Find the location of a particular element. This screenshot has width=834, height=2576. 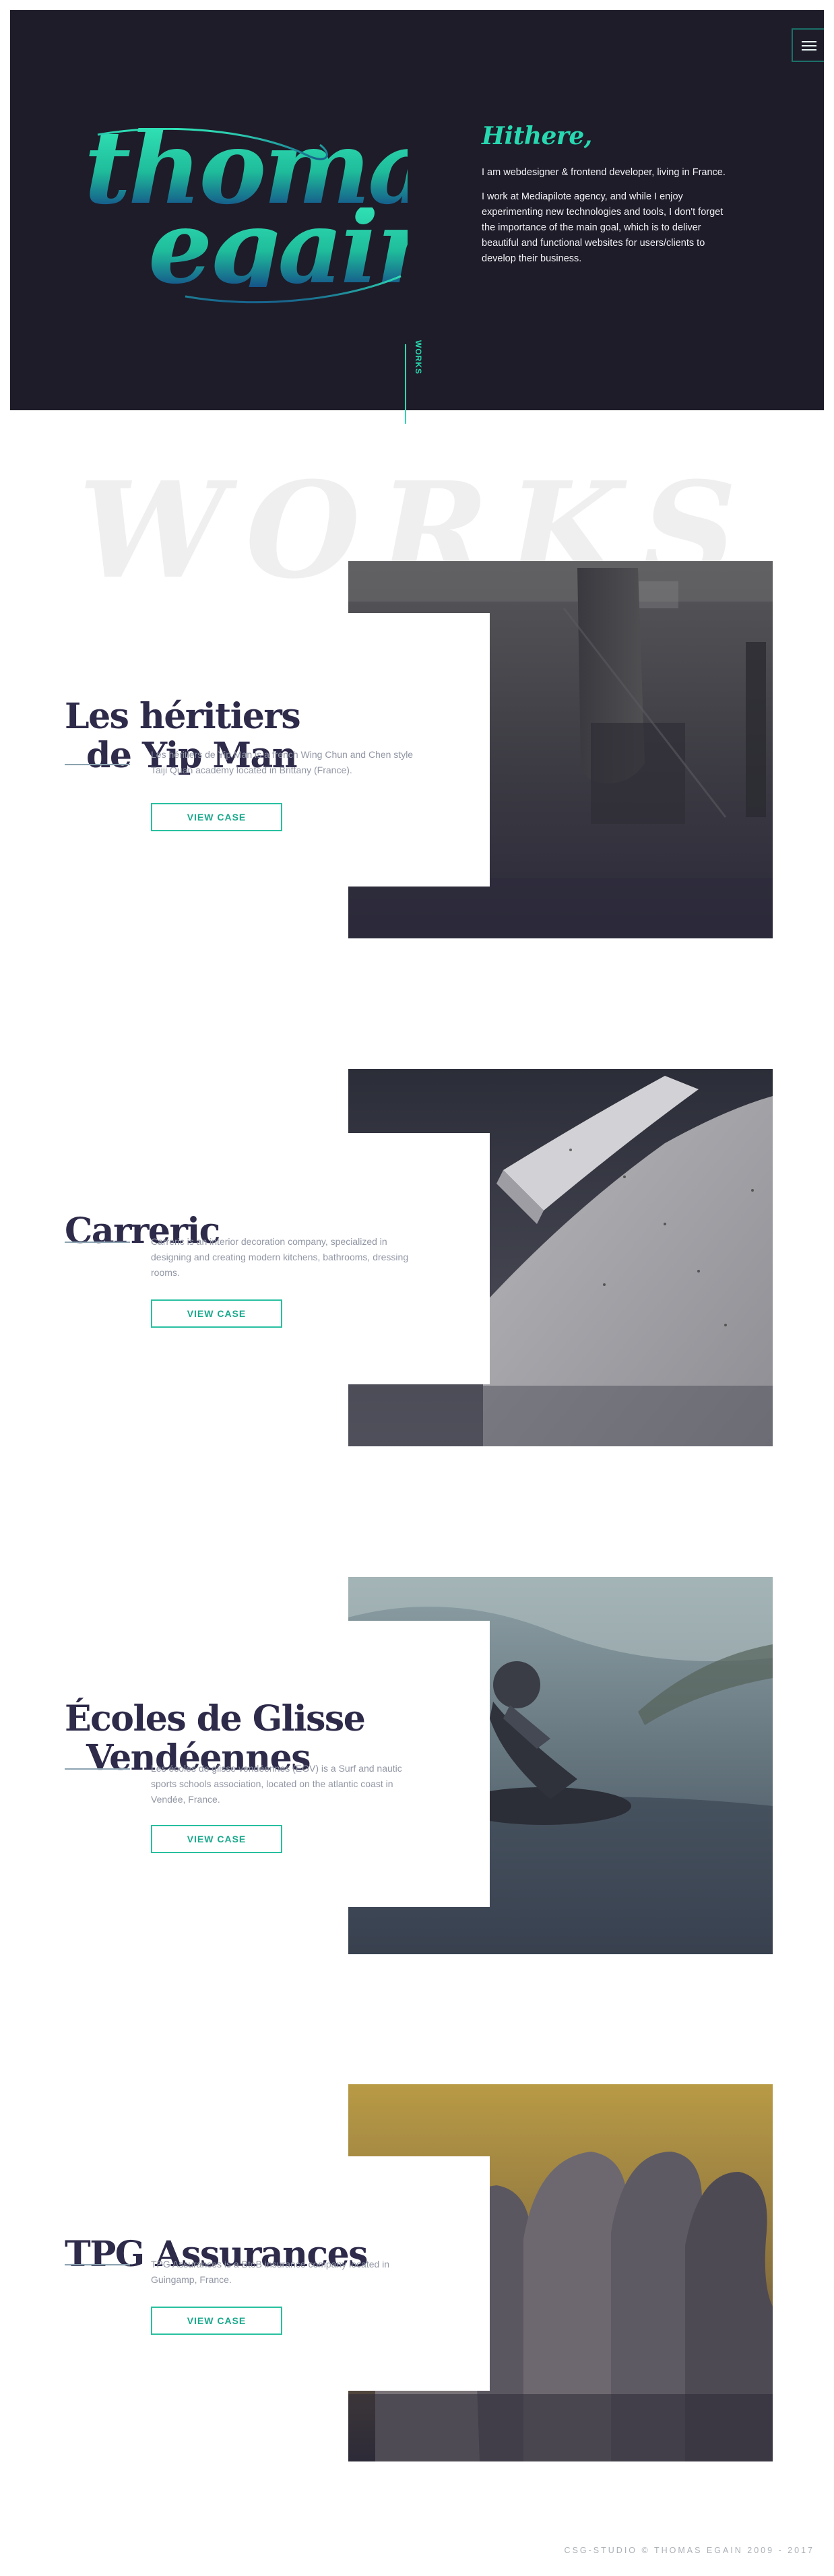

menu-button is located at coordinates (808, 45).